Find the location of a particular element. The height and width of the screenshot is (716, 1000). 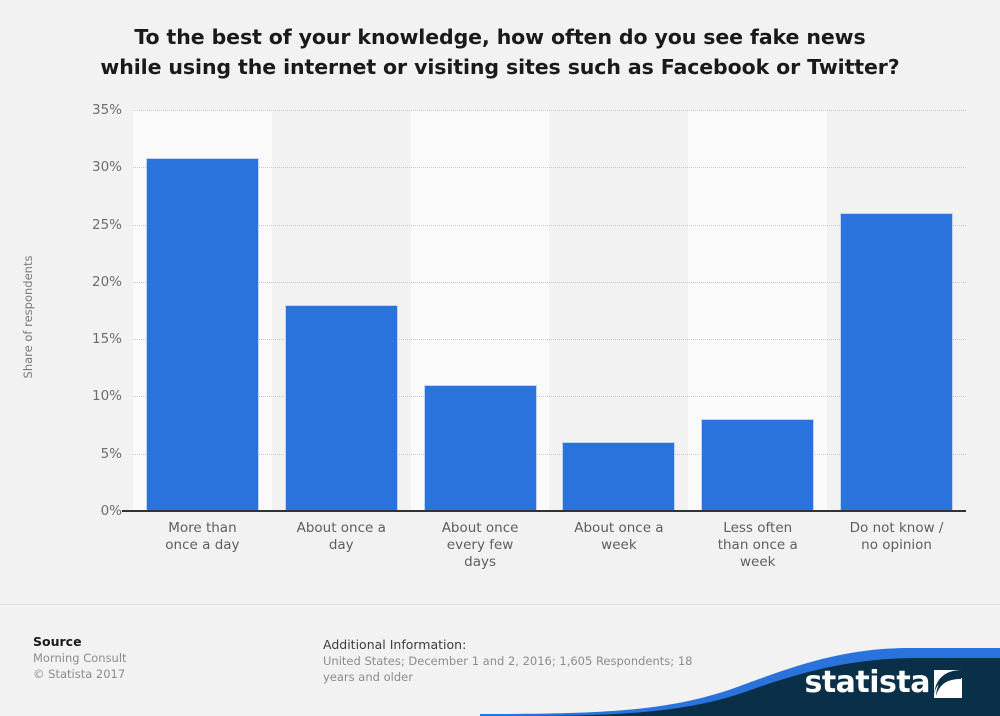

x-axis-tick-label-line: no opinion is located at coordinates (896, 545).